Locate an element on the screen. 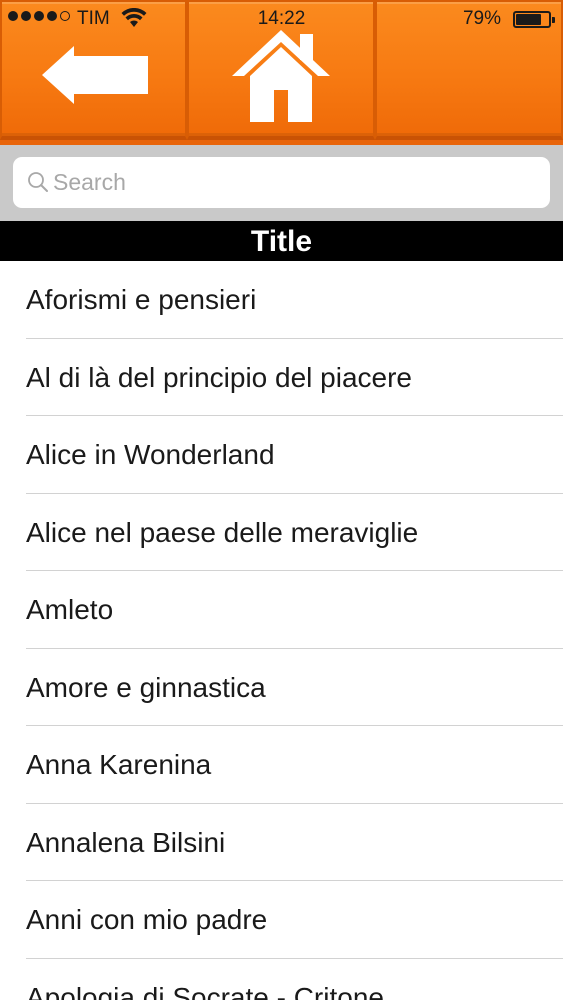 This screenshot has width=563, height=1000. list-item: Alice nel paese delle meraviglie is located at coordinates (281, 533).